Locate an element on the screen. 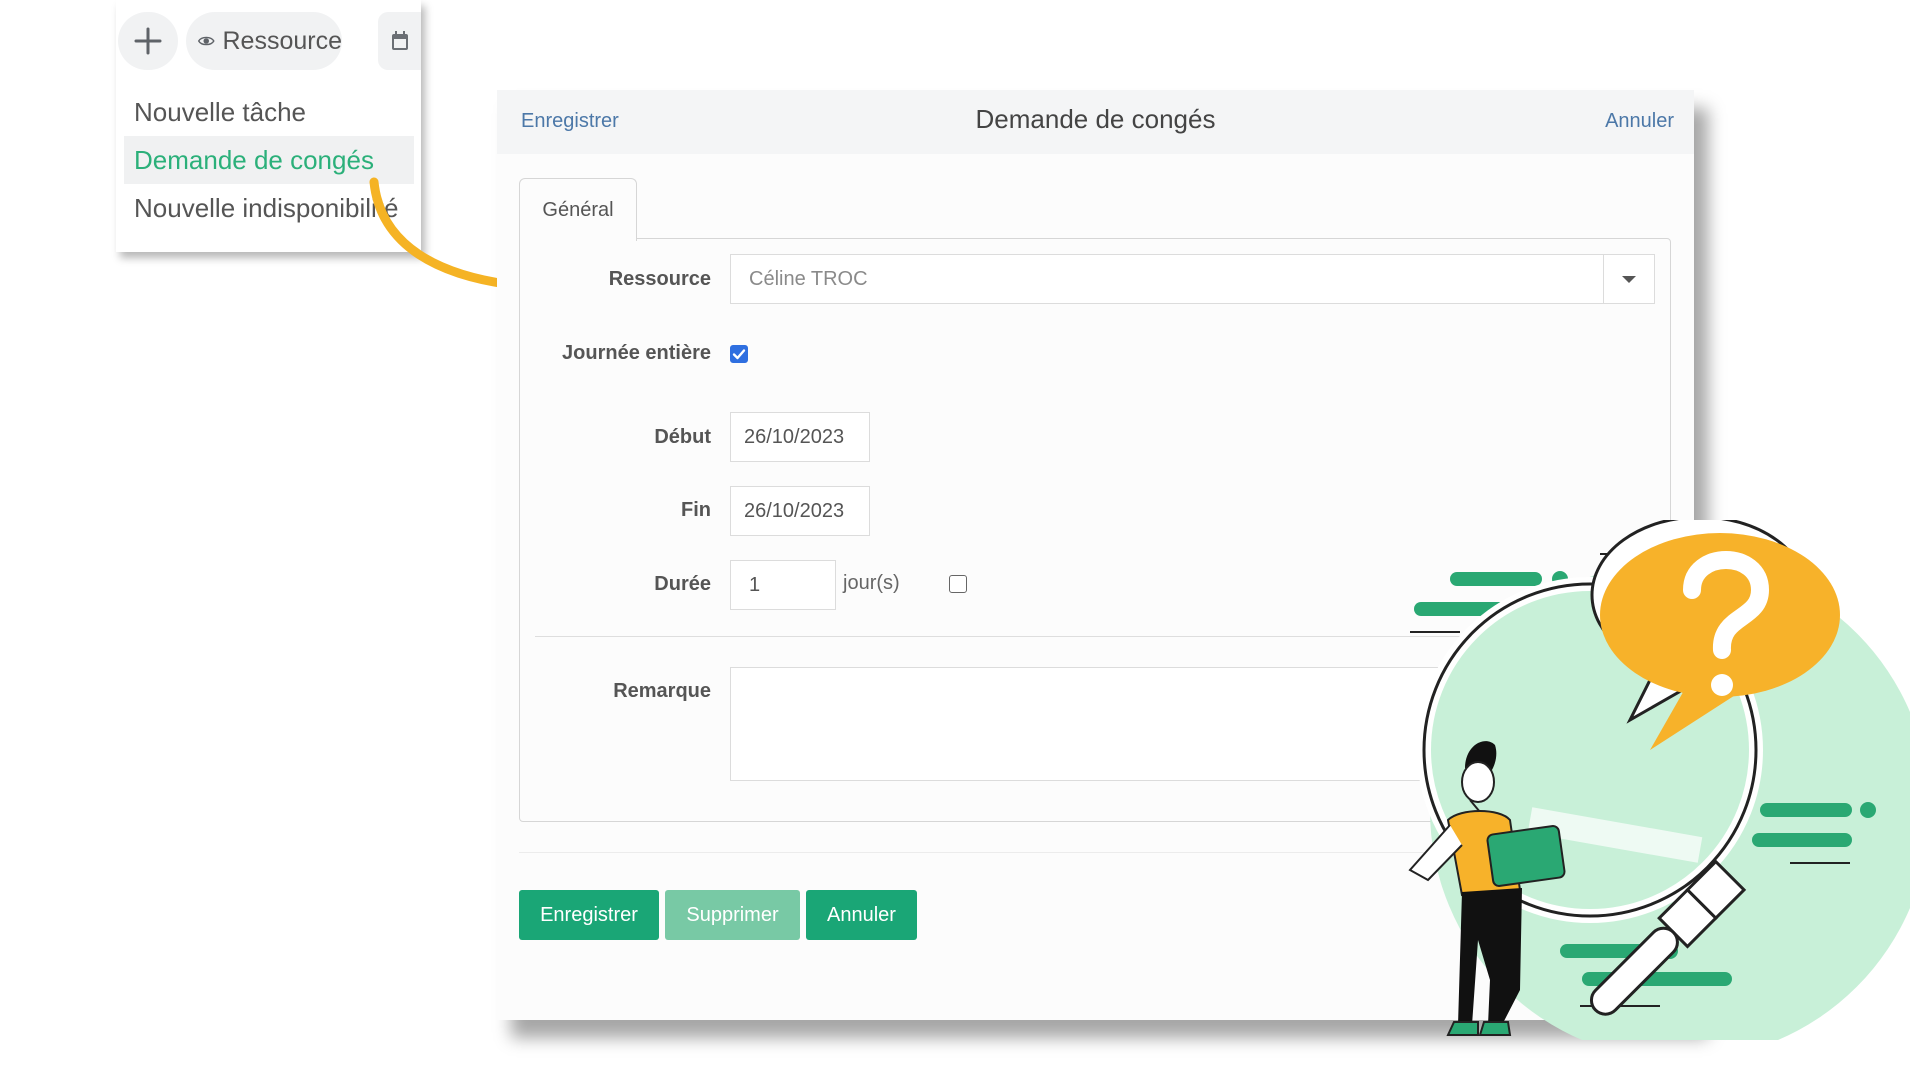 This screenshot has width=1920, height=1080. tab-general: Général is located at coordinates (578, 209).